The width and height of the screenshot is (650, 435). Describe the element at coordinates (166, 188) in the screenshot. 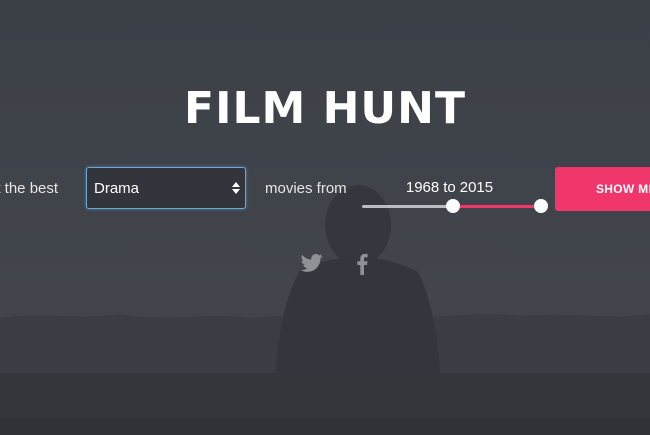

I see `genre-select: Drama` at that location.